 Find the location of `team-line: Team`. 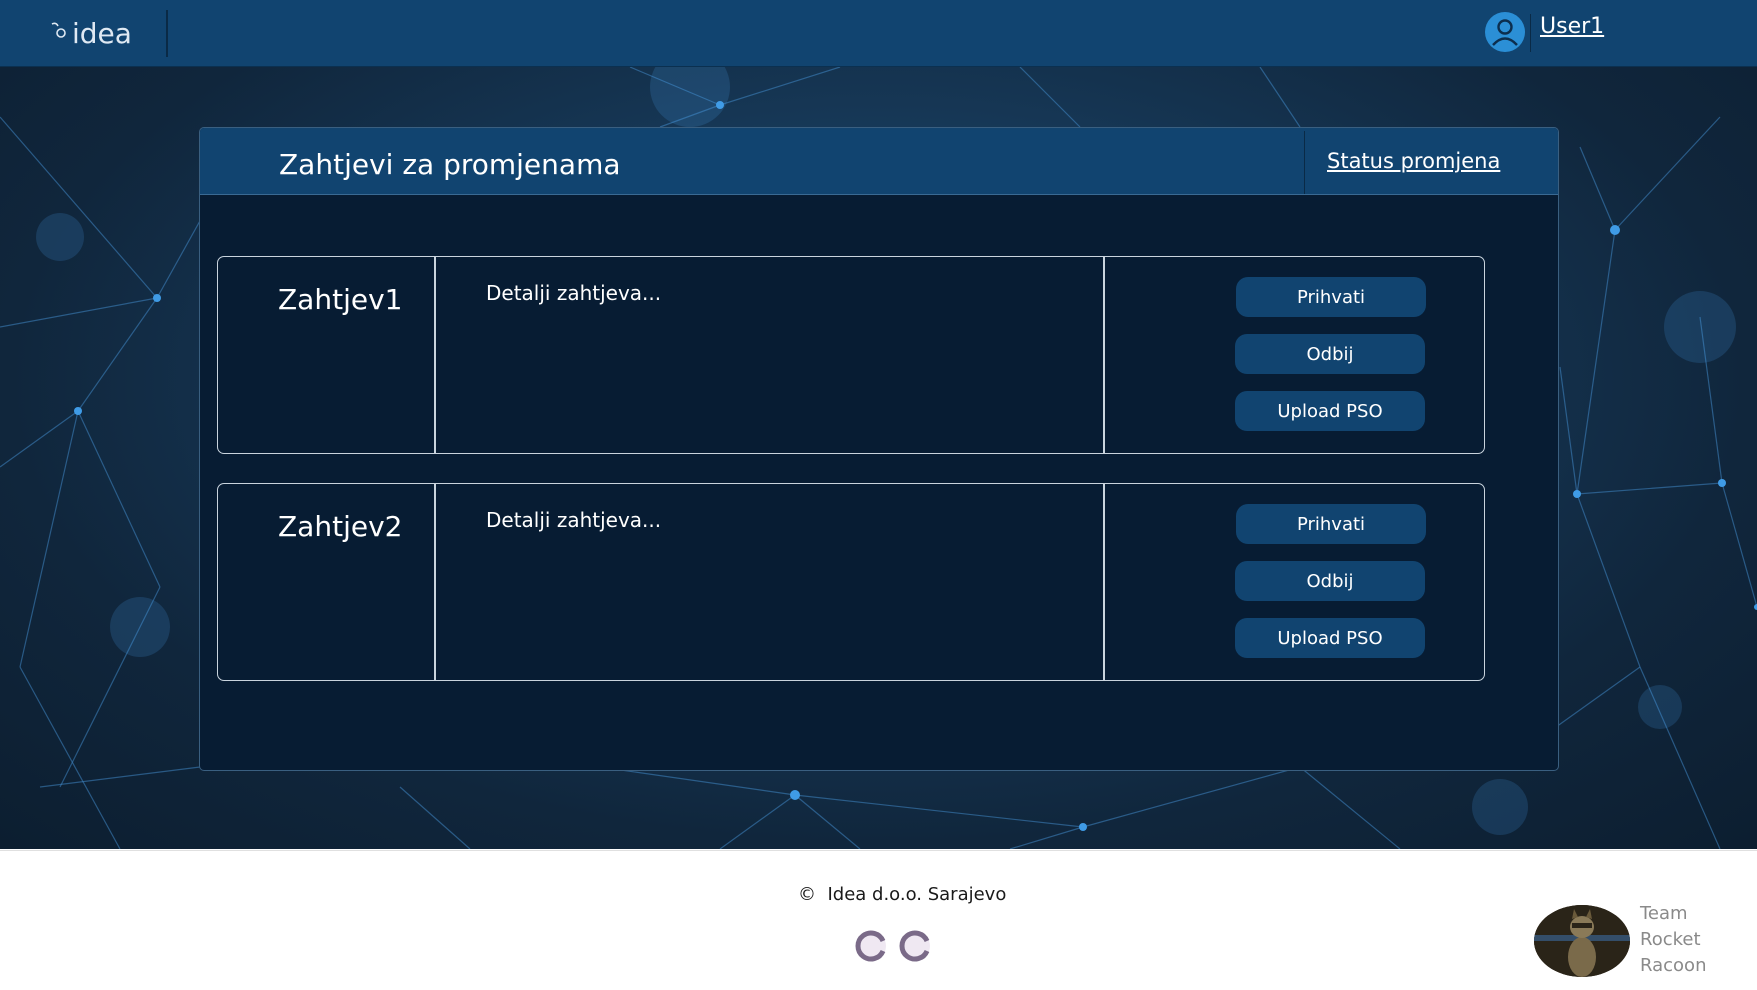

team-line: Team is located at coordinates (1664, 913).